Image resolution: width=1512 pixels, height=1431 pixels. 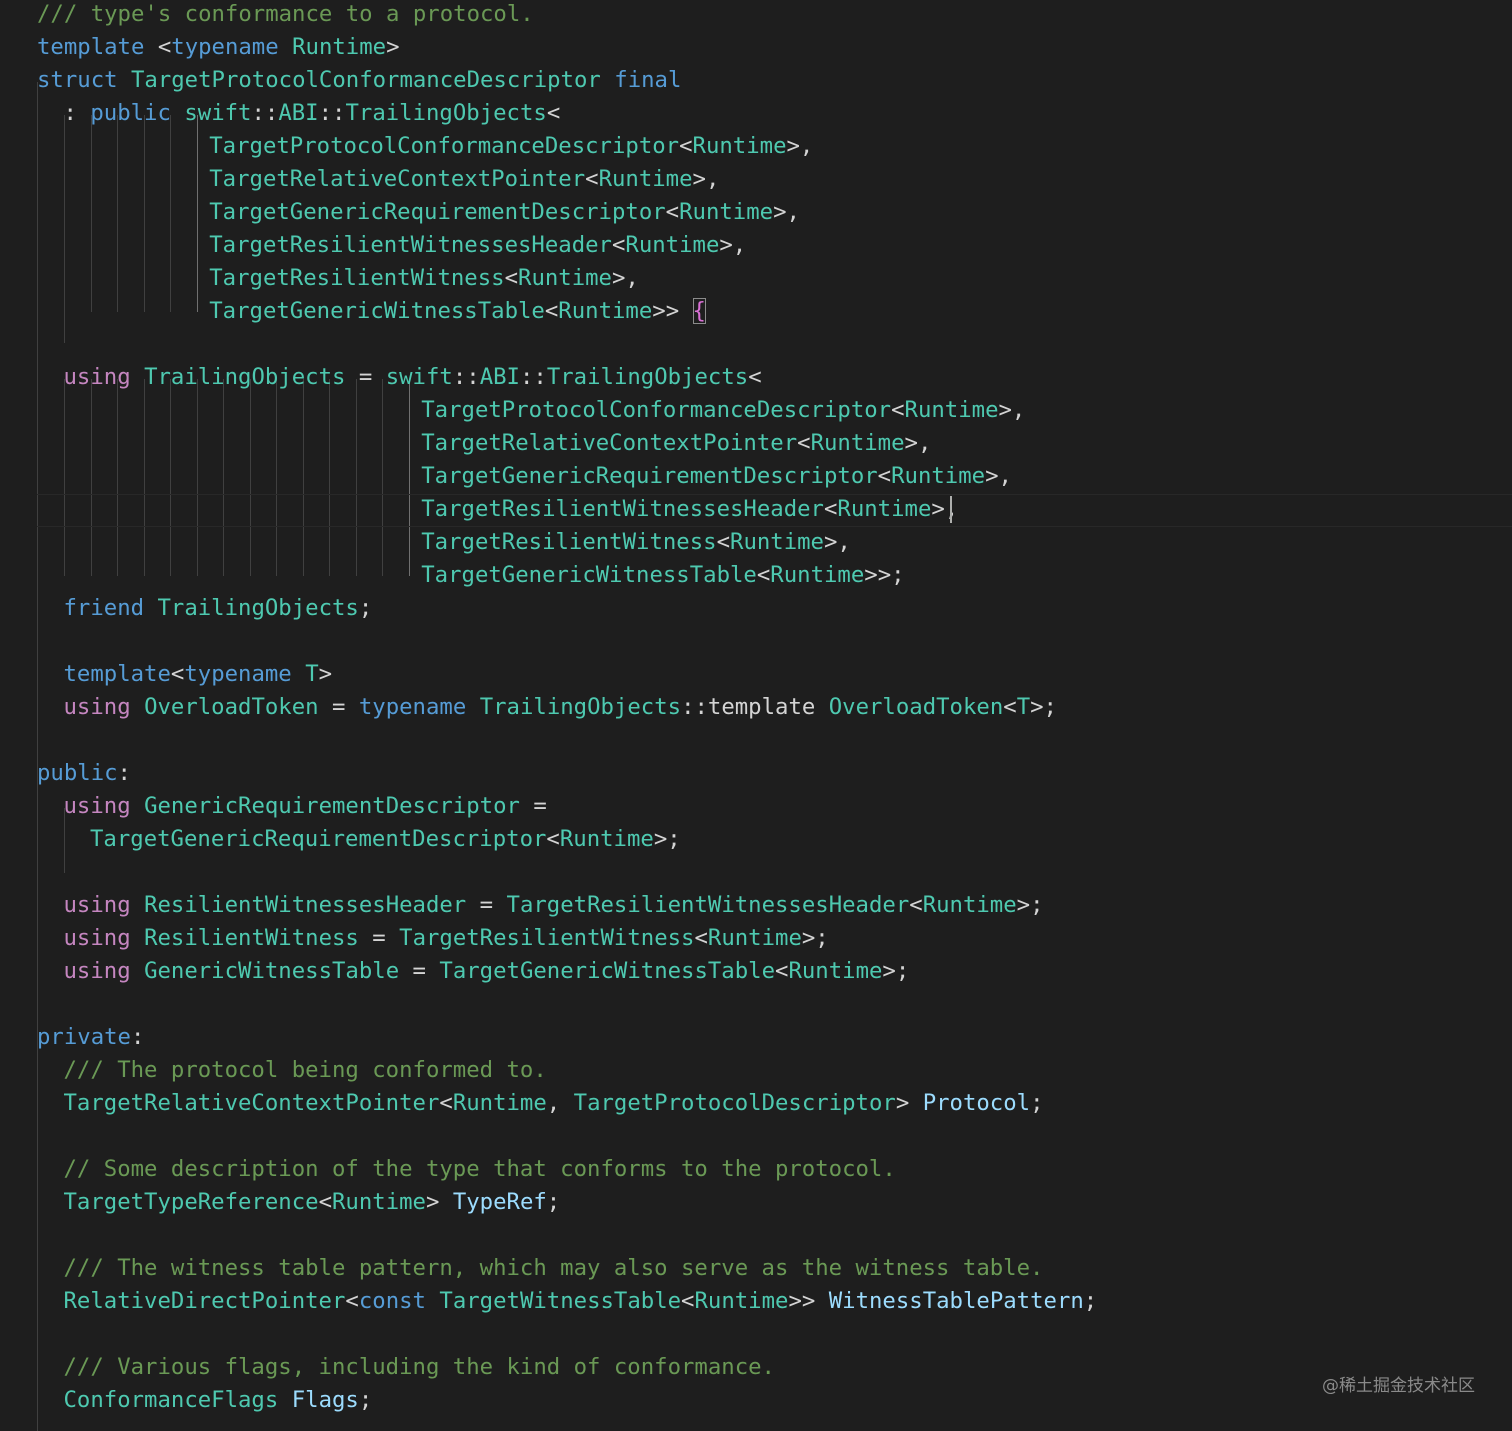 I want to click on code-token-type: swift, so click(x=218, y=113).